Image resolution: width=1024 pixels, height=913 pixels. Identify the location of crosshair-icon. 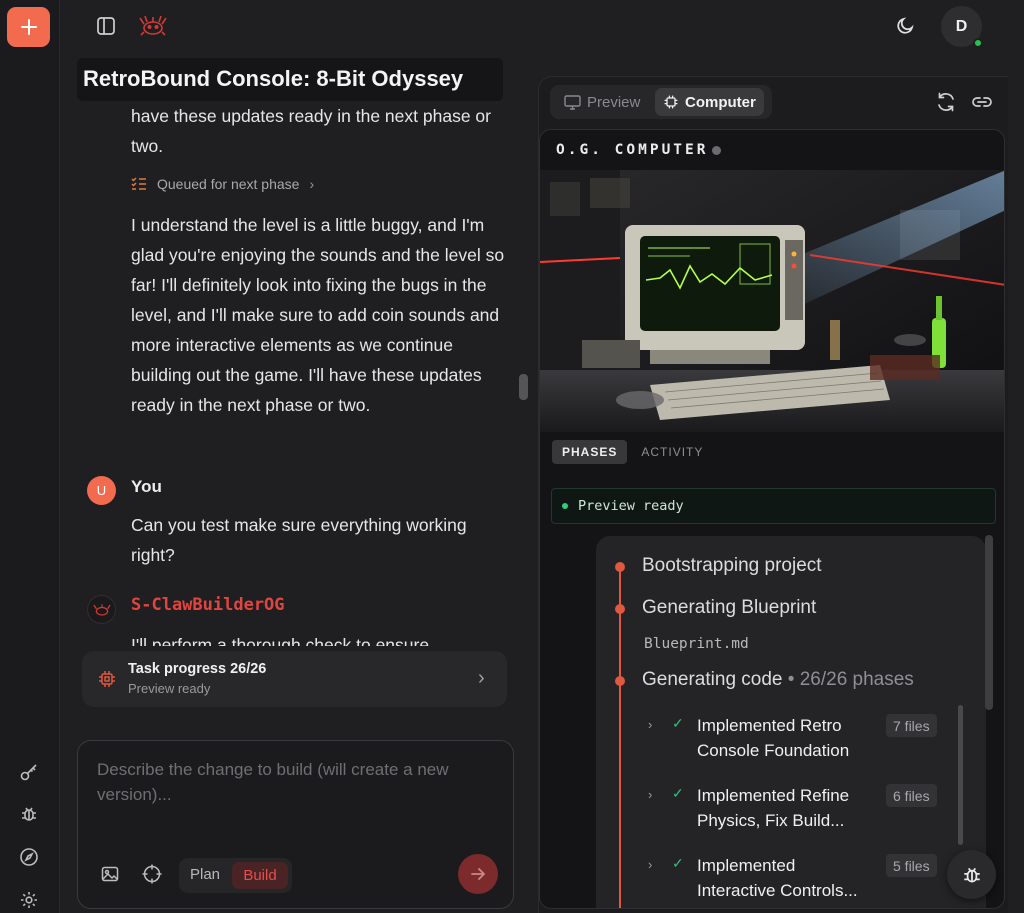
(152, 874).